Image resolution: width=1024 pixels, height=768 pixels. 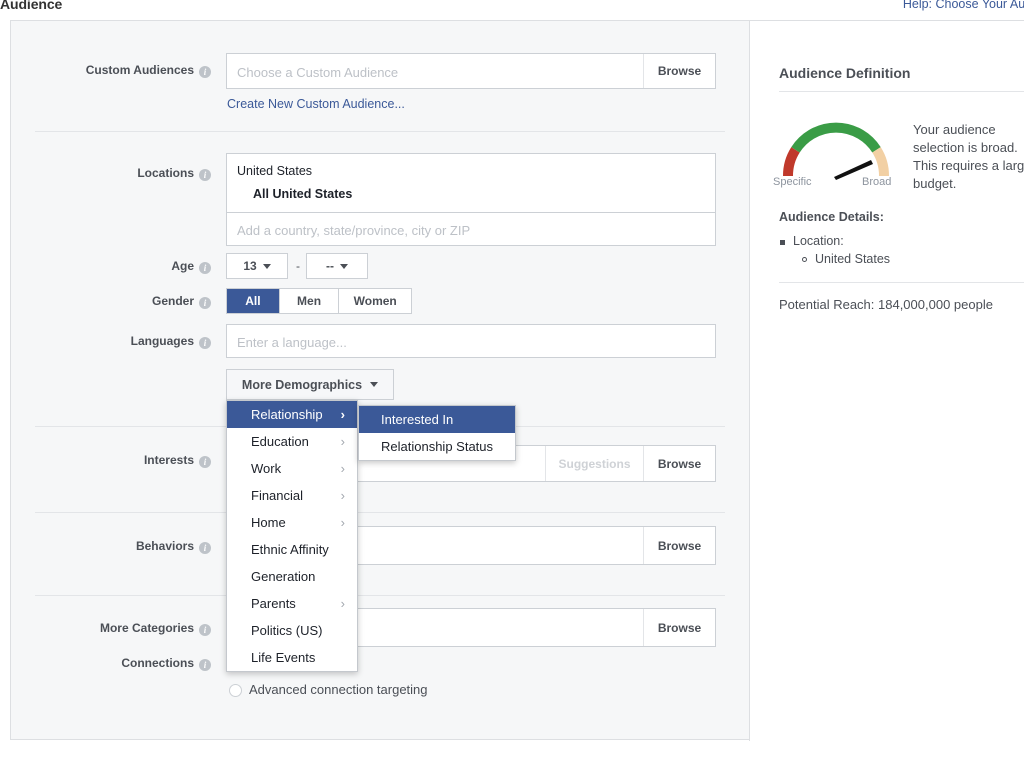 What do you see at coordinates (172, 301) in the screenshot?
I see `label-gender-text: Gender` at bounding box center [172, 301].